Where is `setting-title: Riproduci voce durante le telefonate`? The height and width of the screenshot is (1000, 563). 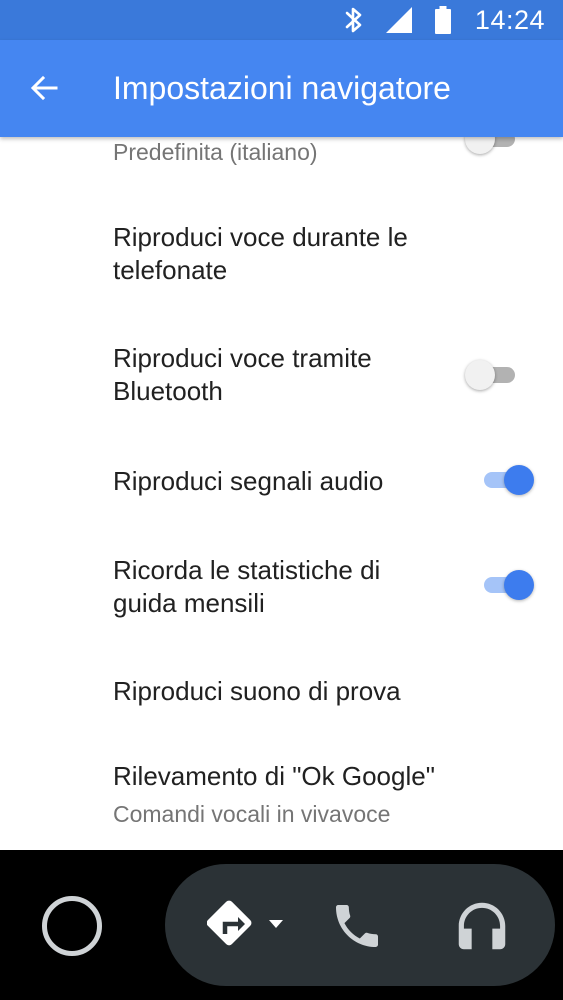
setting-title: Riproduci voce durante le telefonate is located at coordinates (260, 253).